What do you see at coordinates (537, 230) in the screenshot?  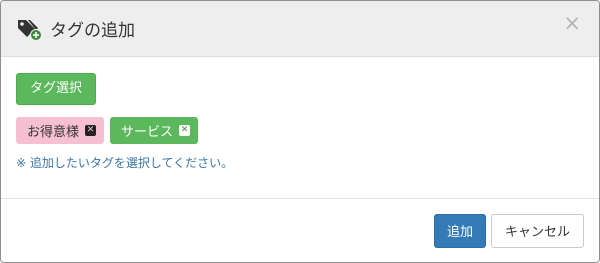 I see `cancel-button: キャンセル` at bounding box center [537, 230].